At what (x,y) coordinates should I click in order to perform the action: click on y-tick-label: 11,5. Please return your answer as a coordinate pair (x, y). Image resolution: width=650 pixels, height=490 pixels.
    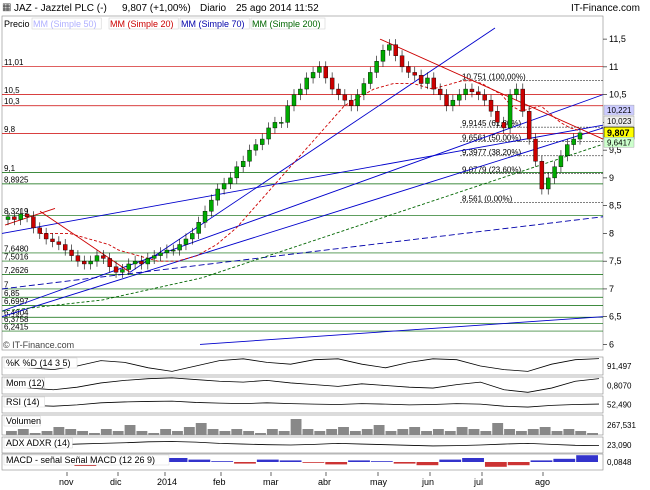
    Looking at the image, I should click on (617, 39).